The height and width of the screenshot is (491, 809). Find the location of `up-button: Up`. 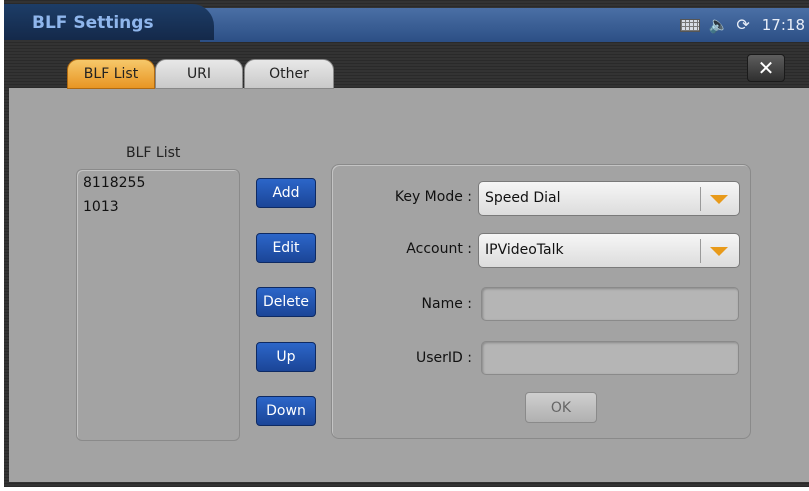

up-button: Up is located at coordinates (286, 357).